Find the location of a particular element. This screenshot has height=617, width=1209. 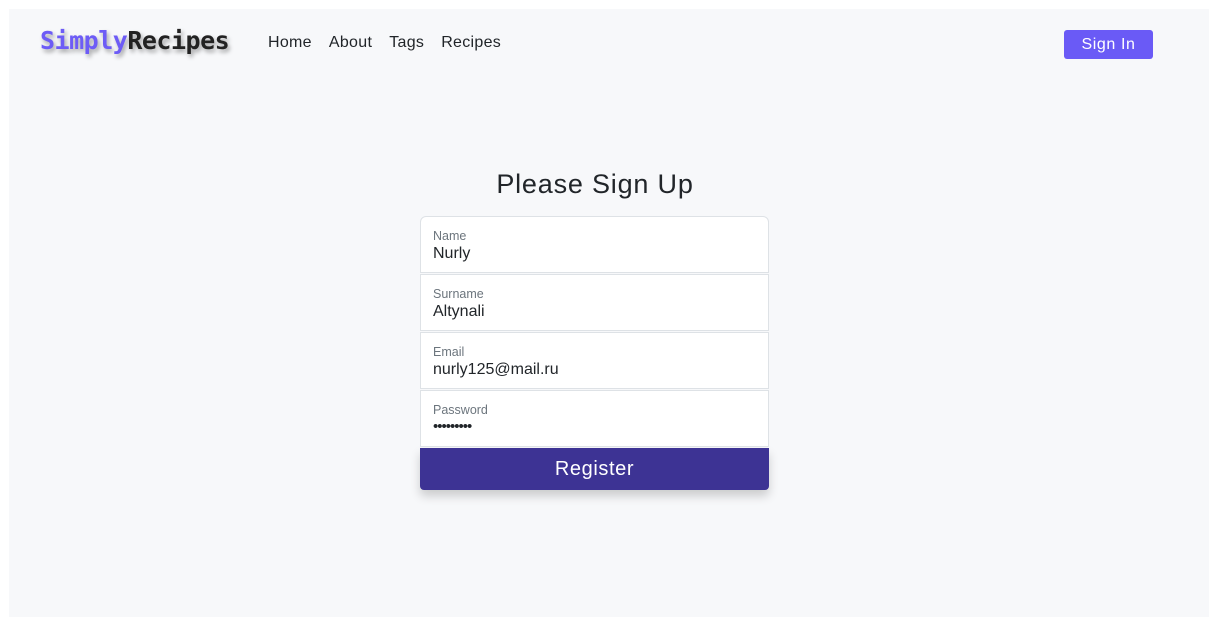

nav-link-about: About is located at coordinates (350, 43).